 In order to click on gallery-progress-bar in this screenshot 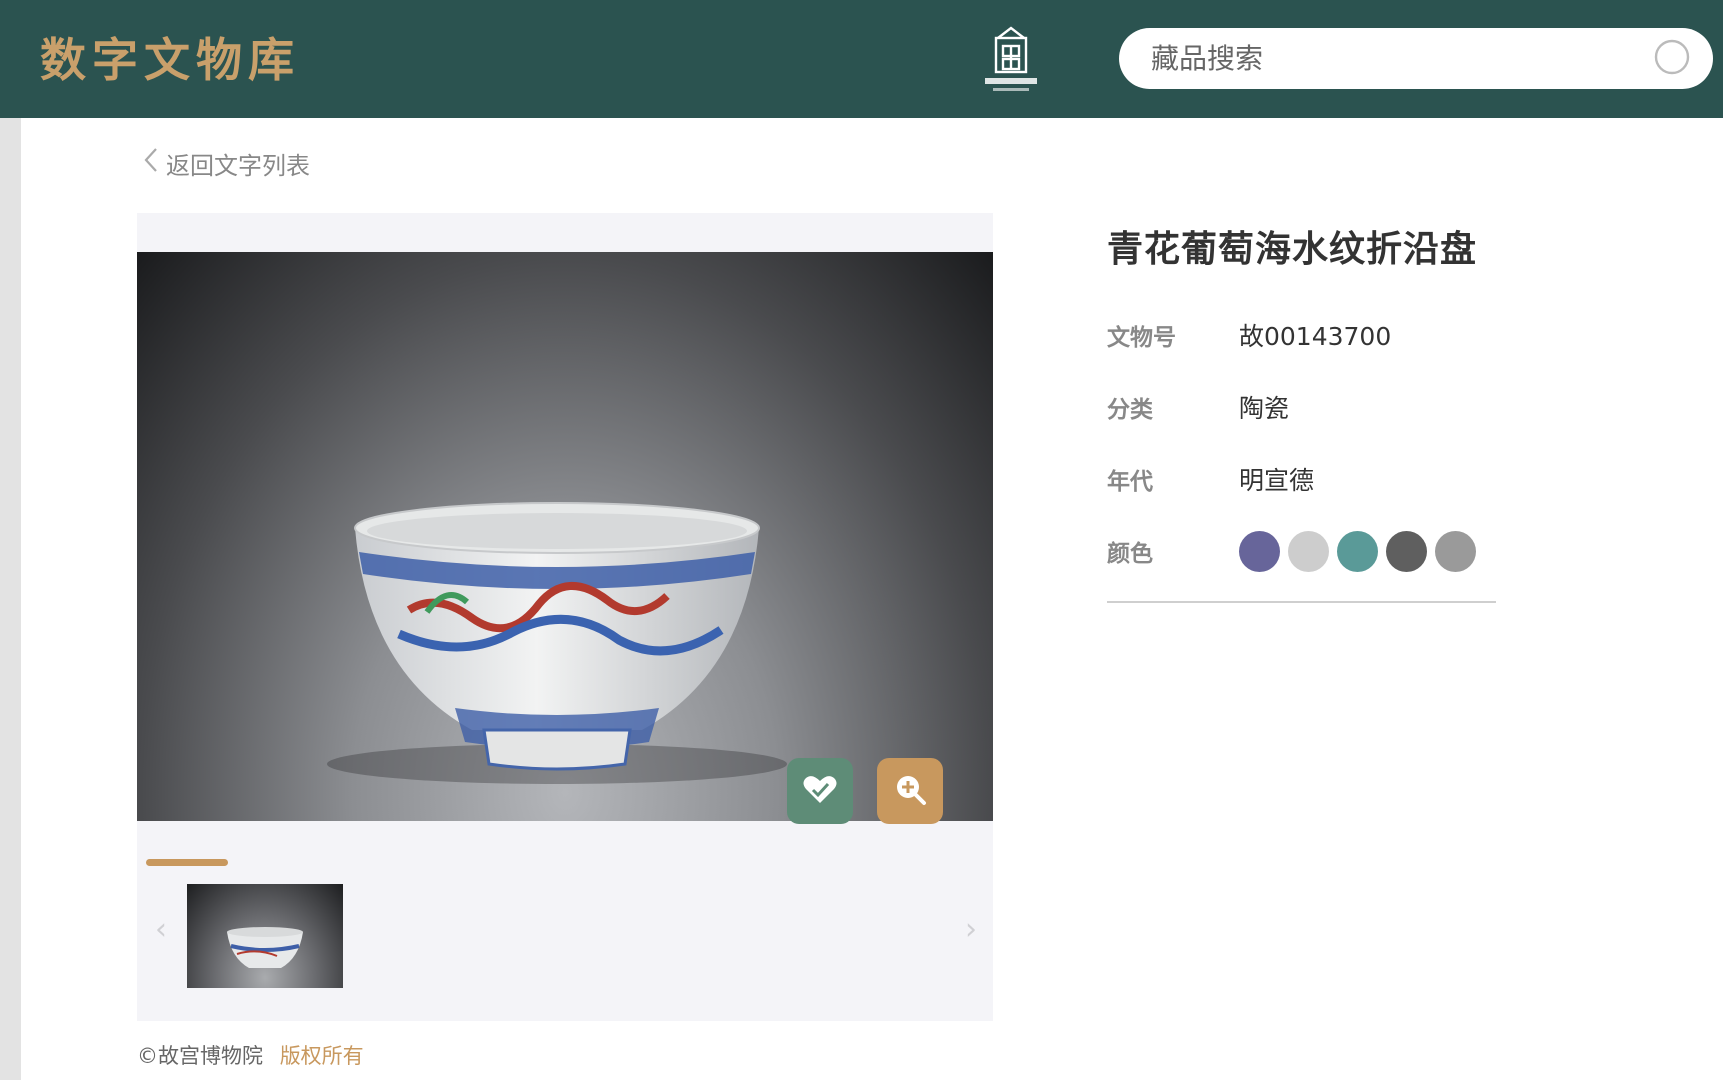, I will do `click(187, 862)`.